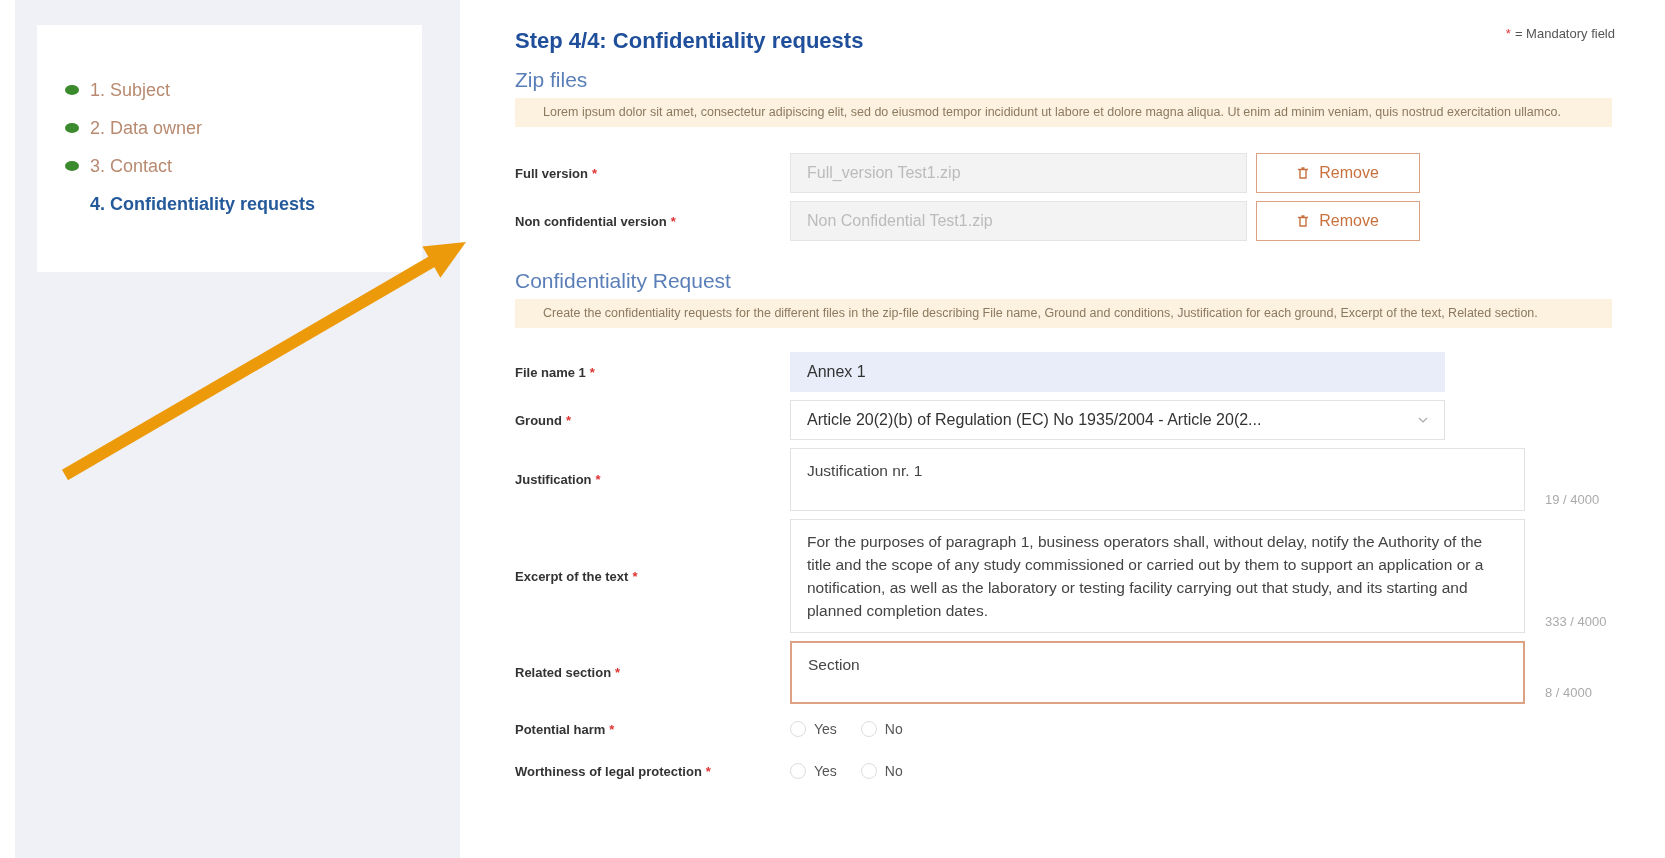 Image resolution: width=1665 pixels, height=858 pixels. What do you see at coordinates (550, 372) in the screenshot?
I see `field-label: File name 1` at bounding box center [550, 372].